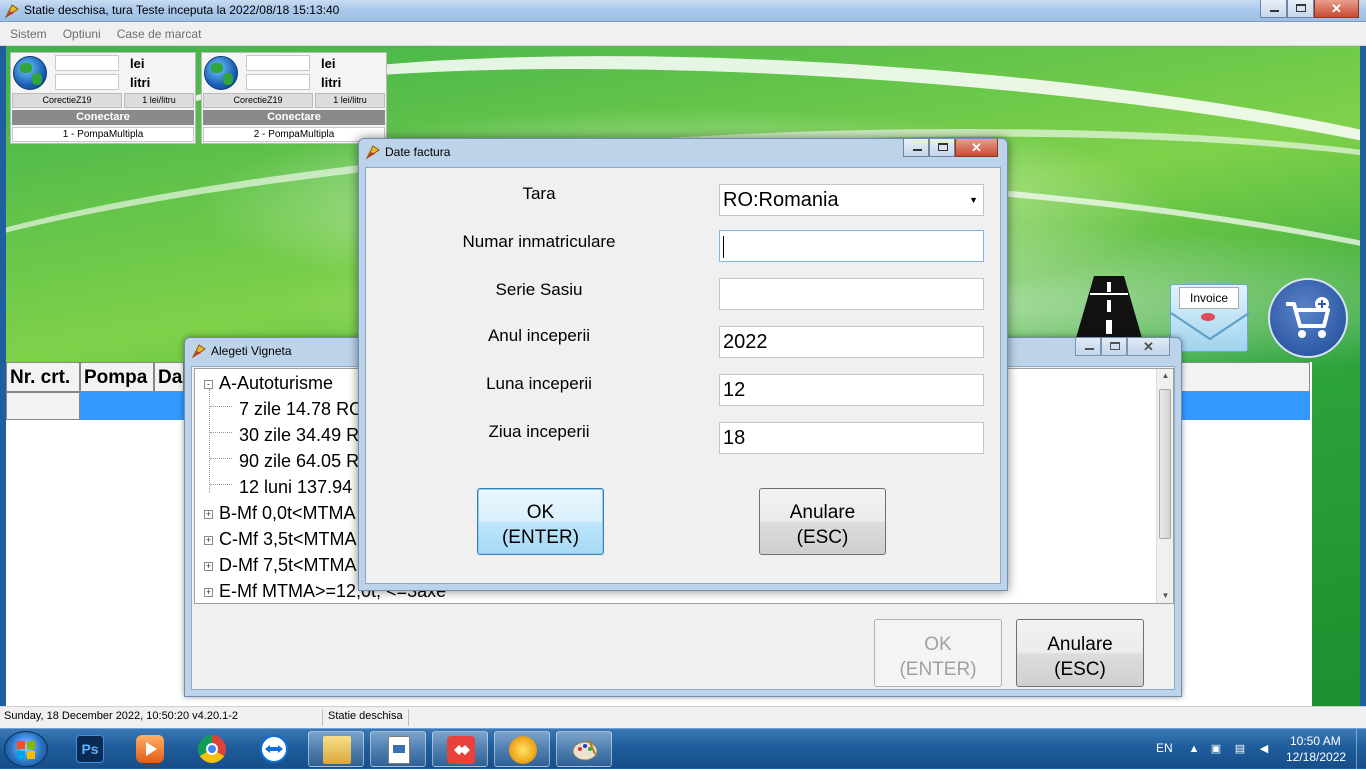  What do you see at coordinates (460, 749) in the screenshot?
I see `taskbar-anydesk` at bounding box center [460, 749].